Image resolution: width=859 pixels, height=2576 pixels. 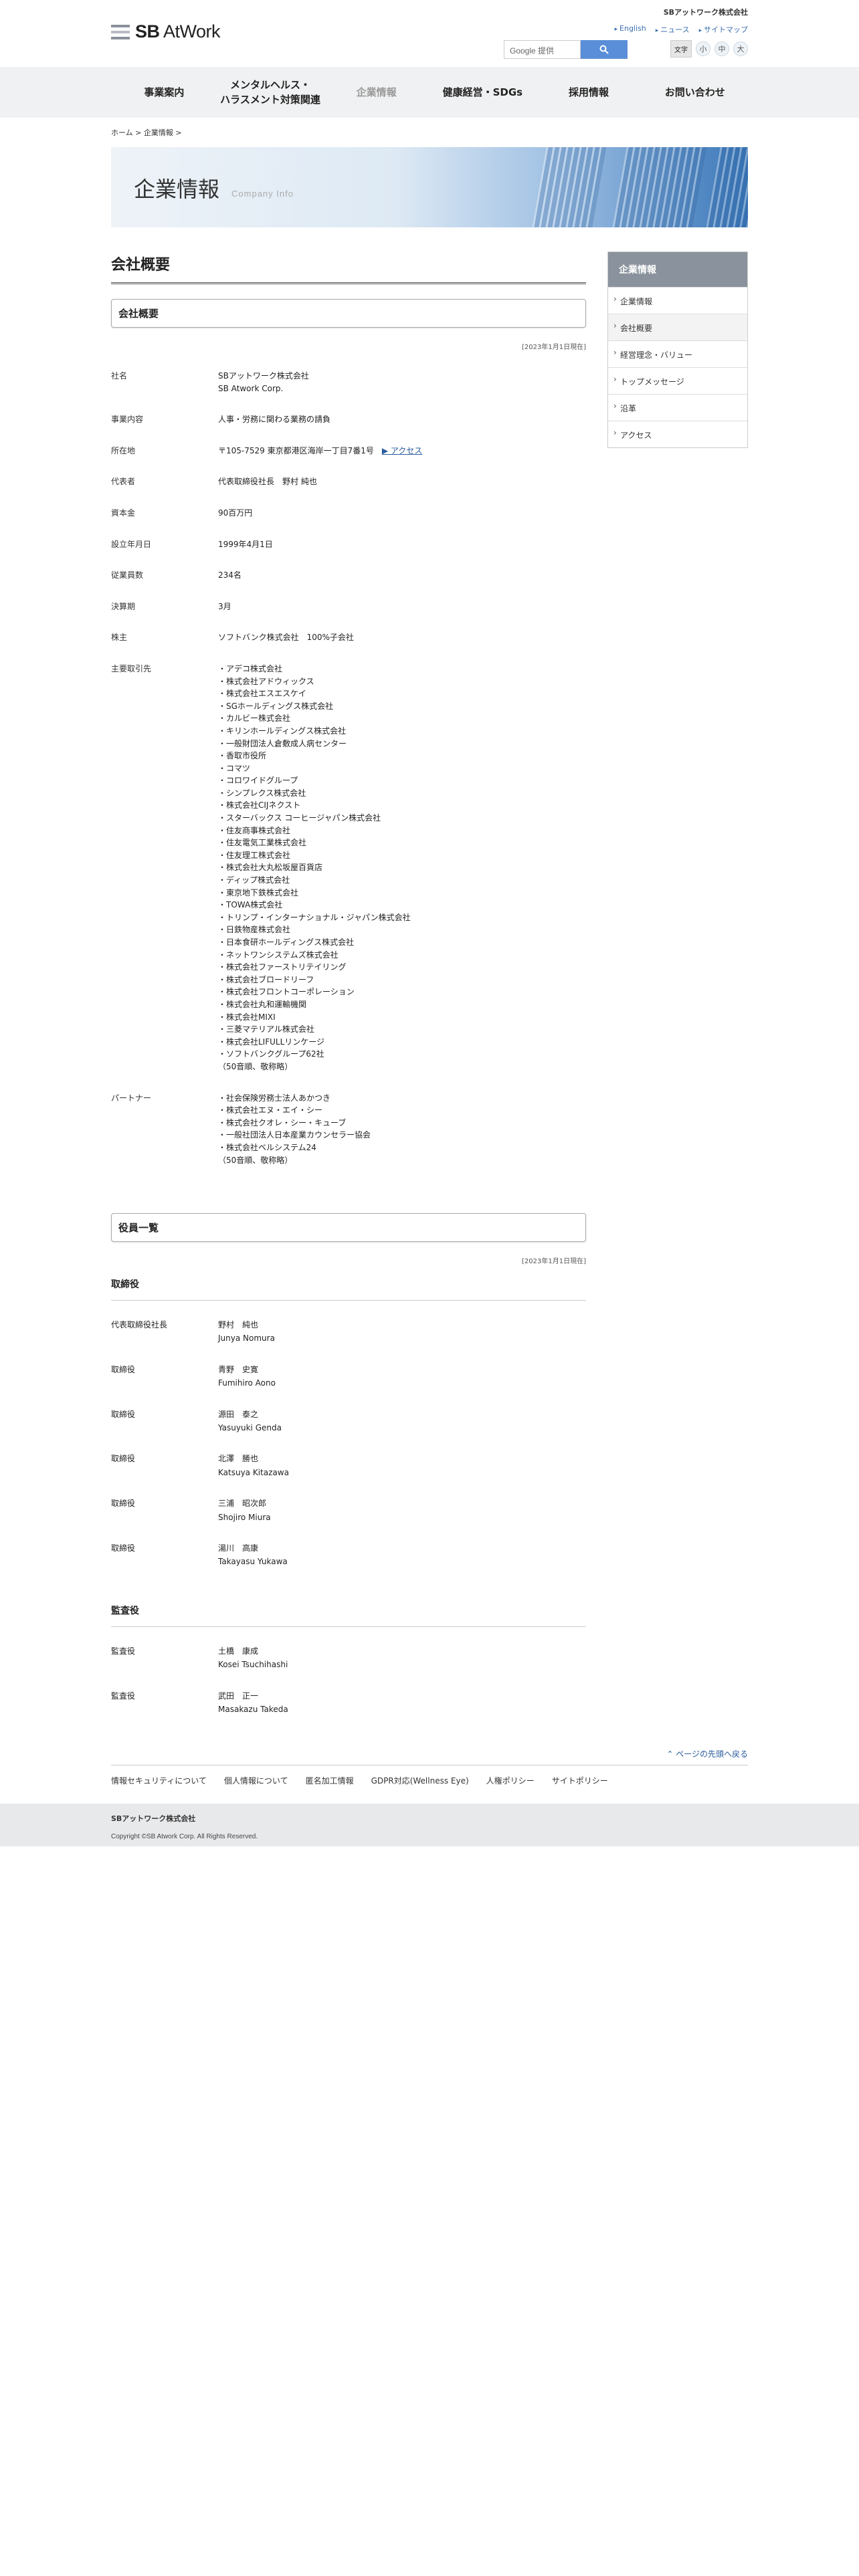 I want to click on auditors-heading: 監査役, so click(x=348, y=1616).